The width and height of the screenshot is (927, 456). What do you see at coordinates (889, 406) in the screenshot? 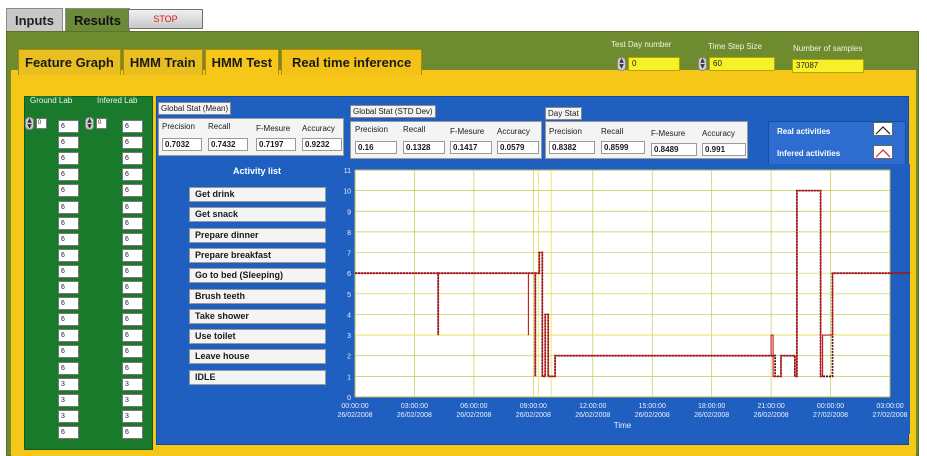
I see `x-tick-time: 03:00:00` at bounding box center [889, 406].